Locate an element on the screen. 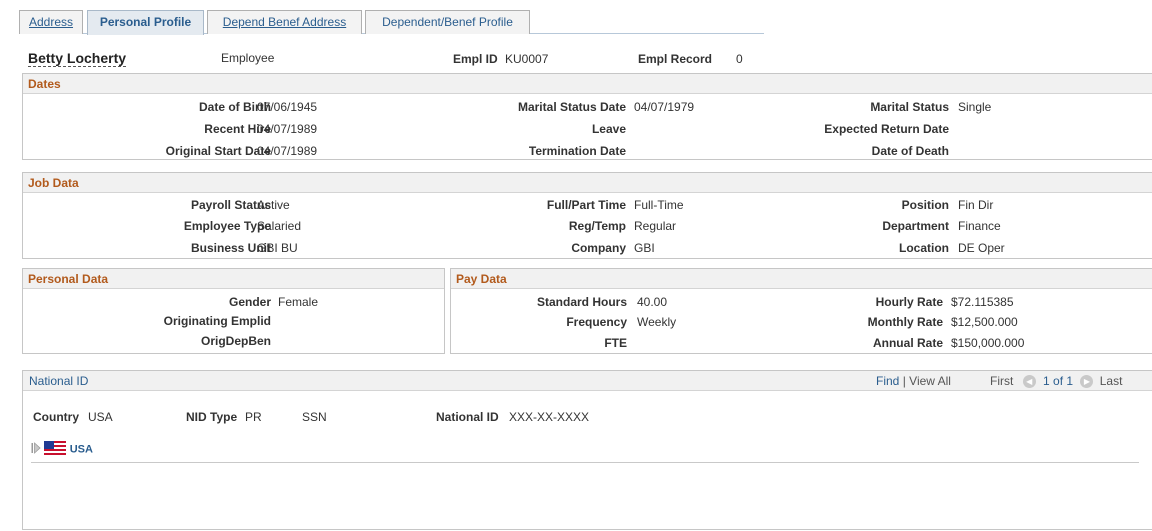 The height and width of the screenshot is (531, 1152). department-value: Finance is located at coordinates (979, 226).